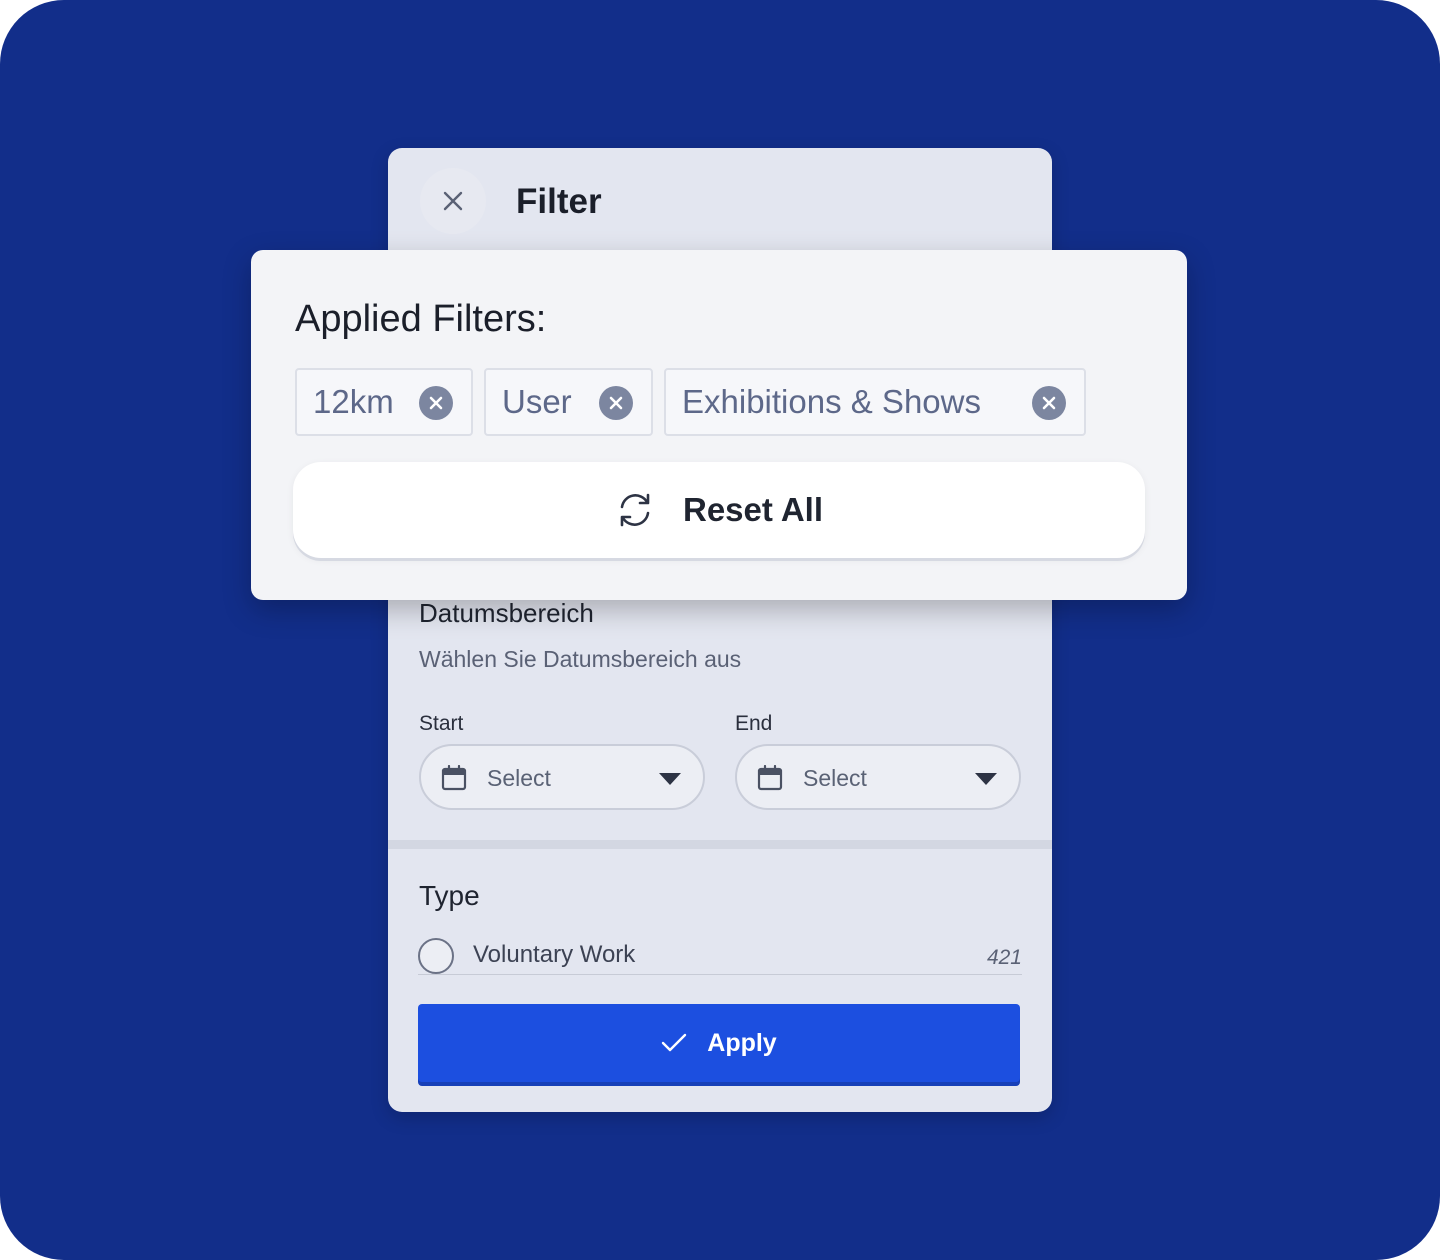 The width and height of the screenshot is (1440, 1260). I want to click on panel-title: Filter, so click(559, 201).